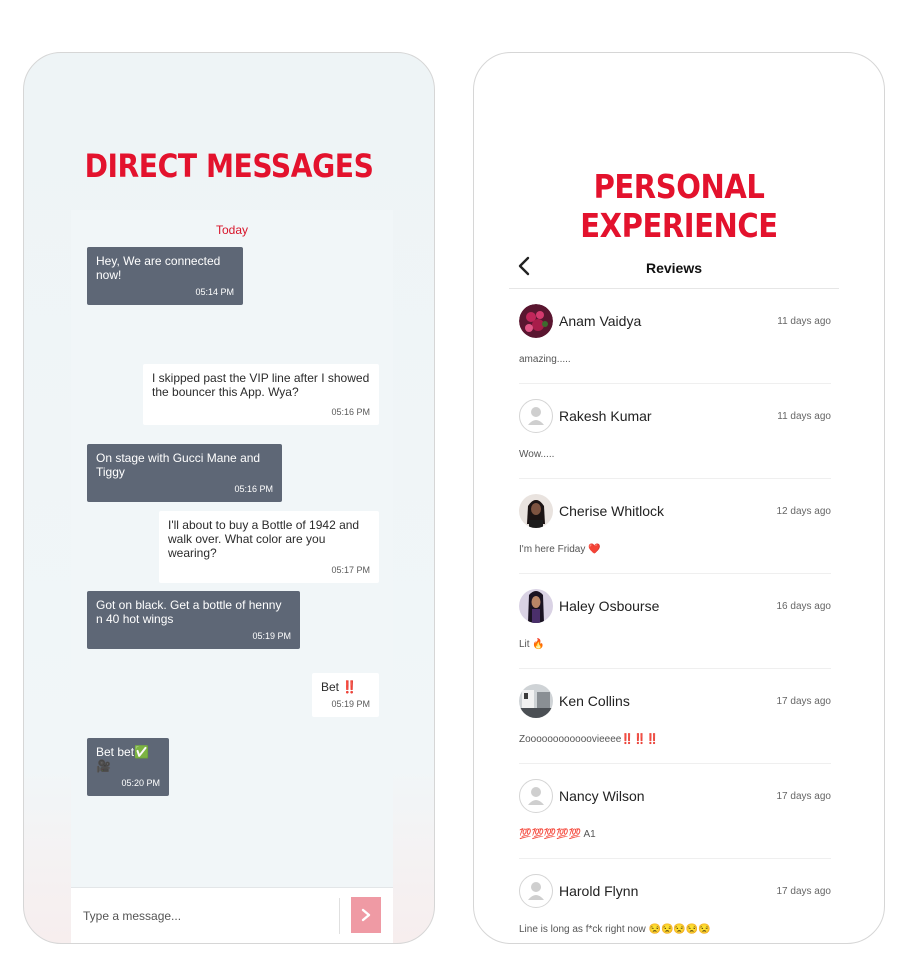  I want to click on review-time: 12 days ago, so click(804, 511).